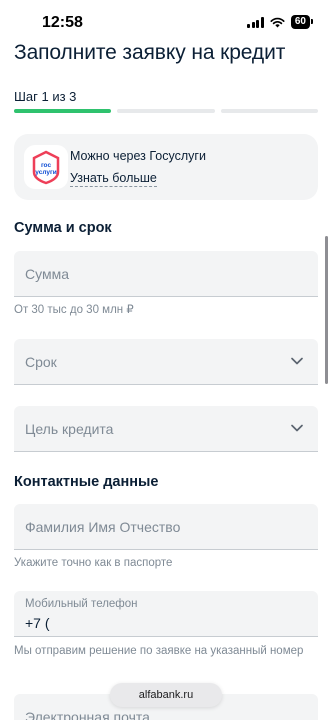  I want to click on phone-input: Мобильный телефон +7 (, so click(166, 614).